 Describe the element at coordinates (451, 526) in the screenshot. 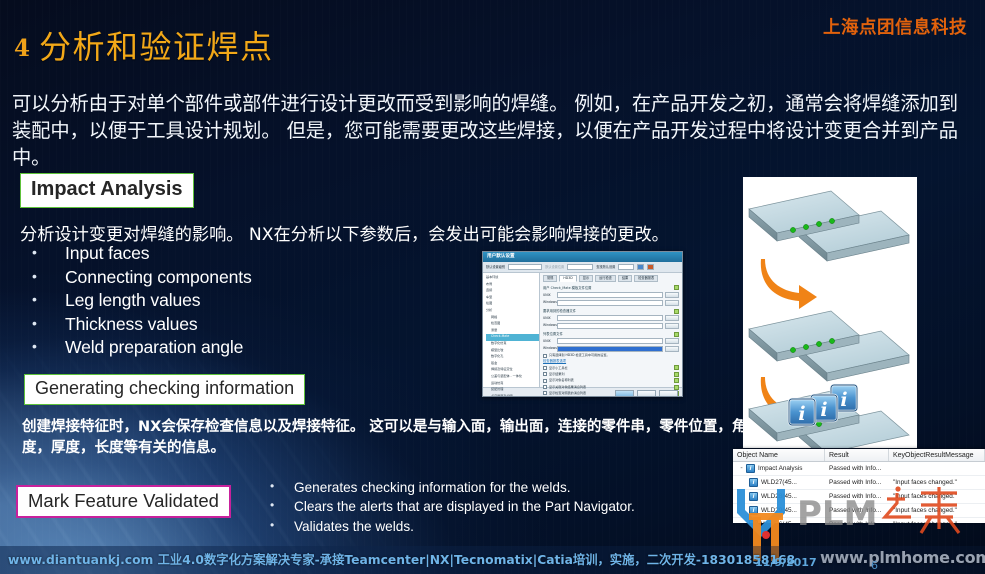

I see `list-item: Validates the welds.` at that location.